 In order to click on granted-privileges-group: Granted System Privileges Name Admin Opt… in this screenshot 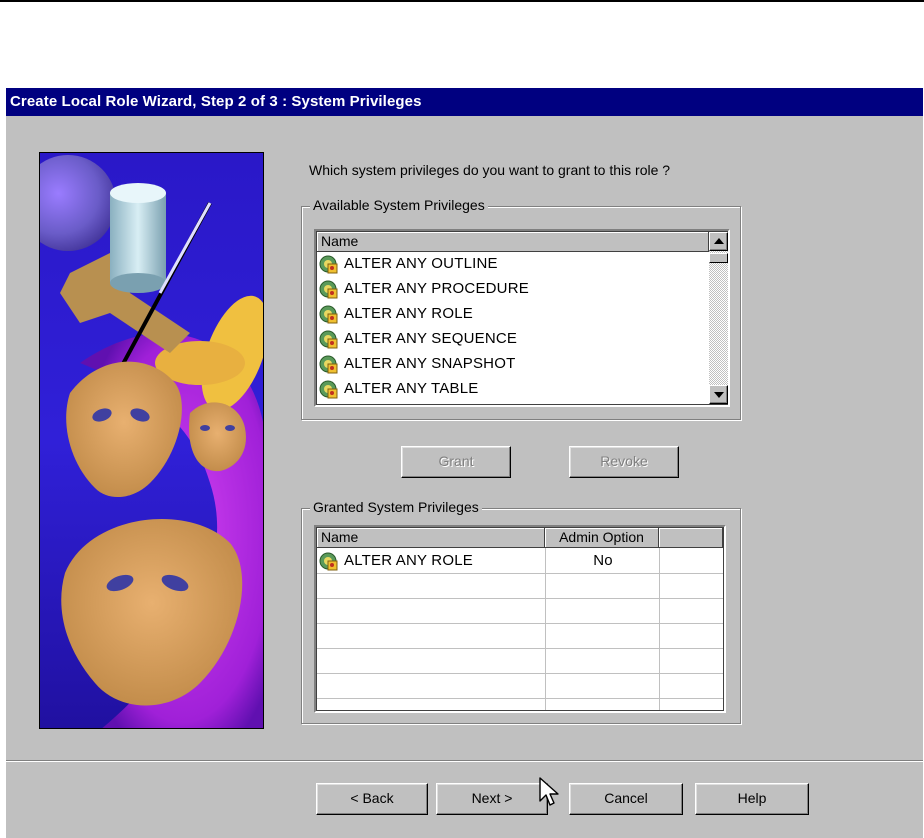, I will do `click(521, 611)`.